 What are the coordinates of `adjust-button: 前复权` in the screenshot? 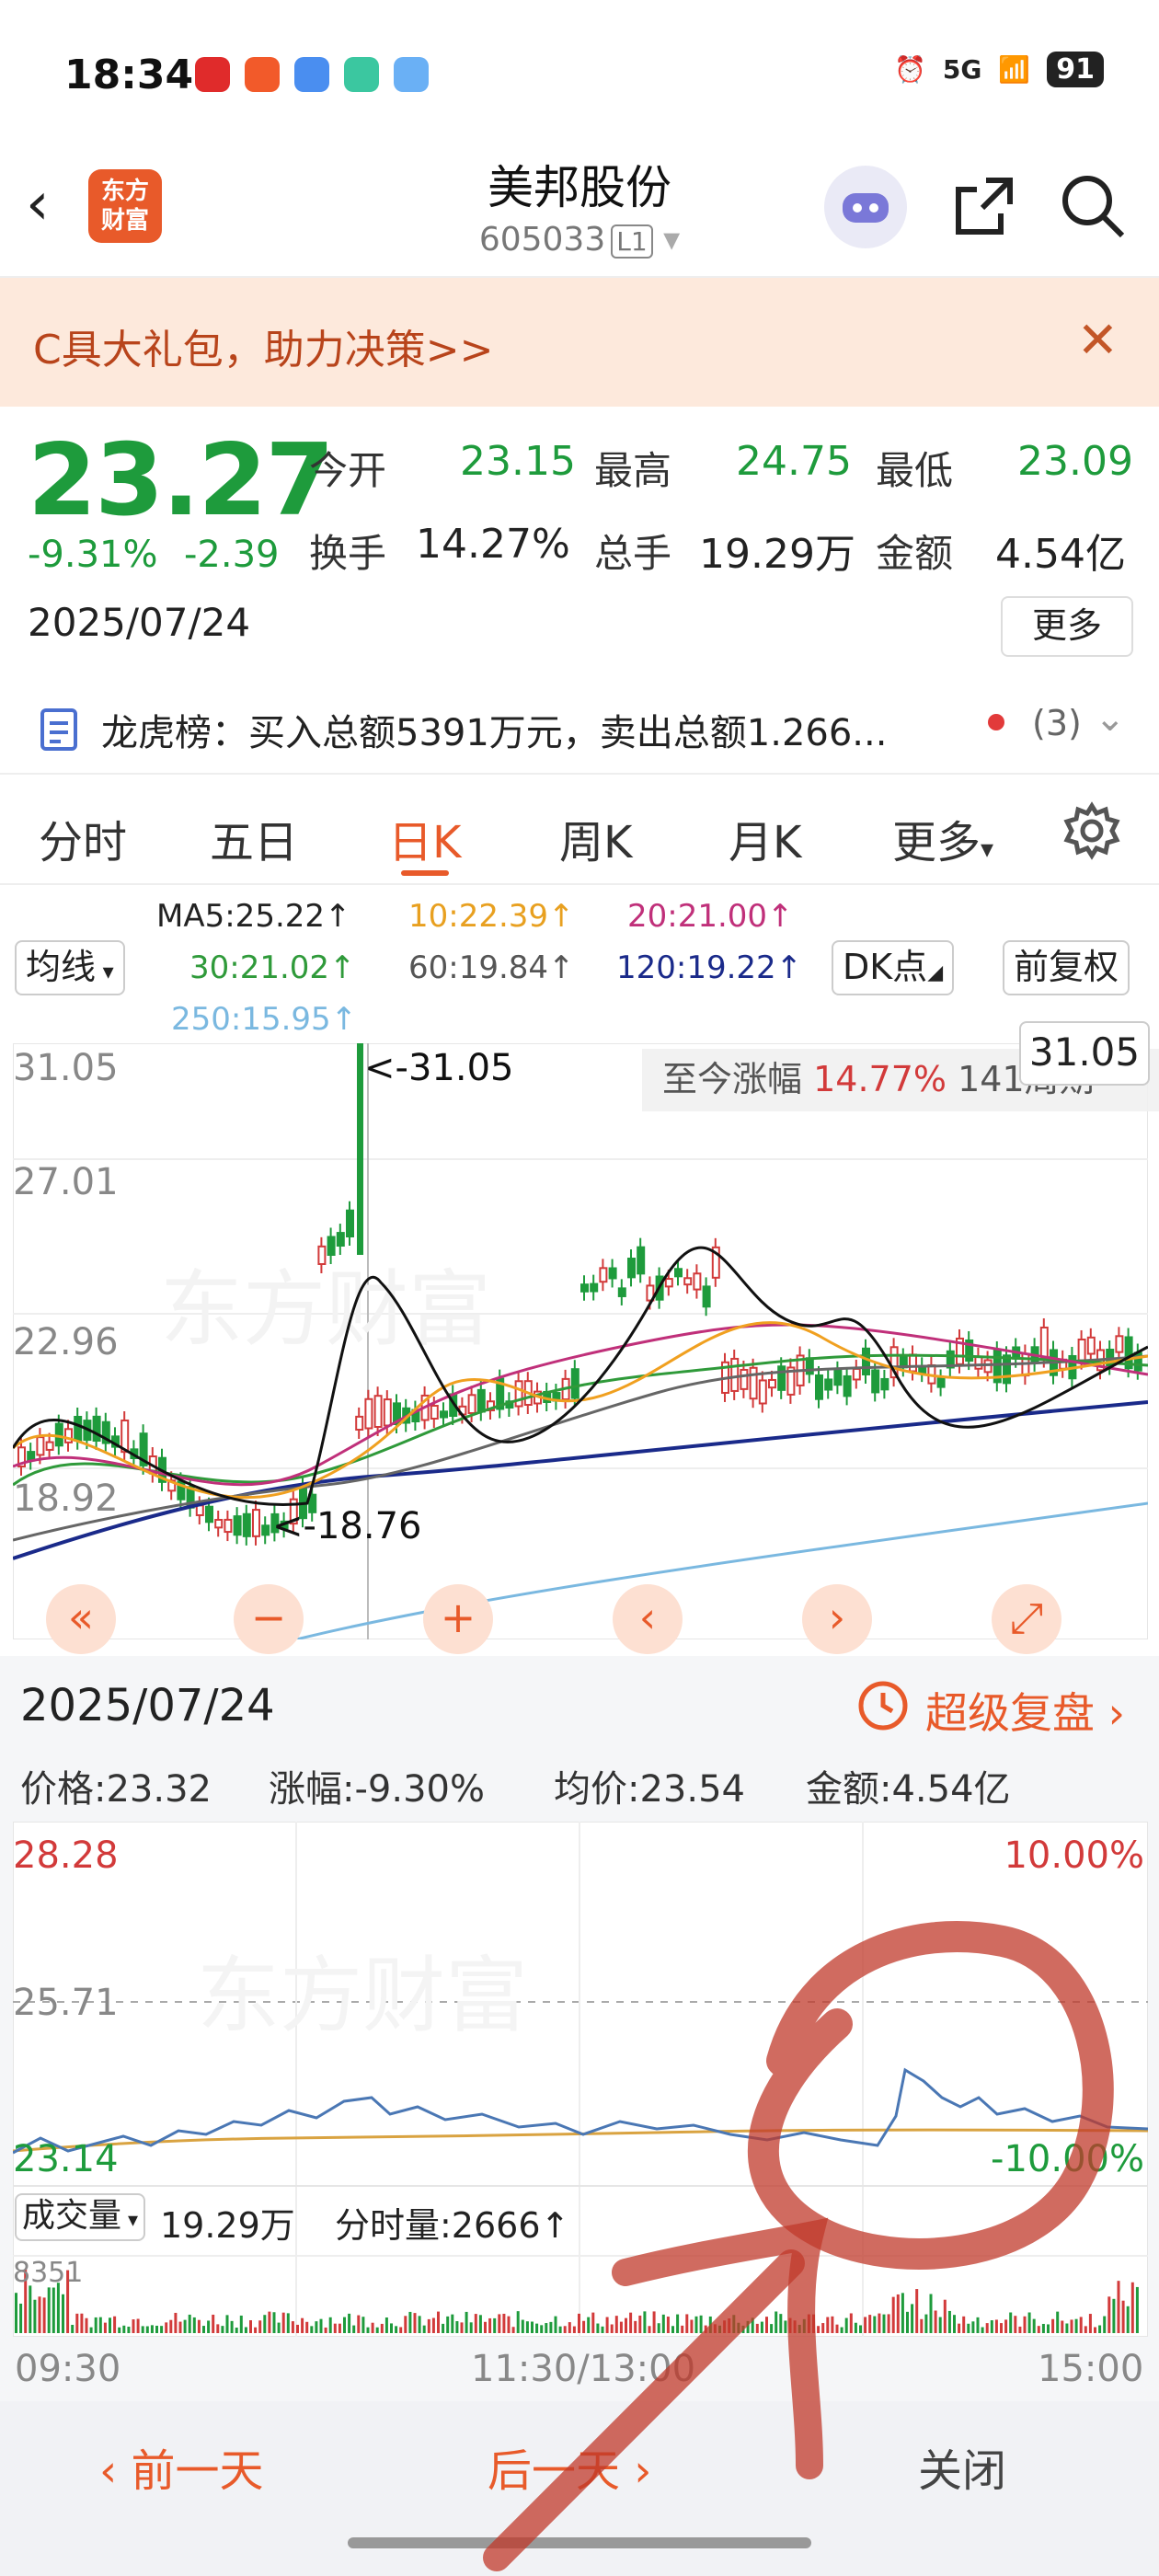 It's located at (1066, 968).